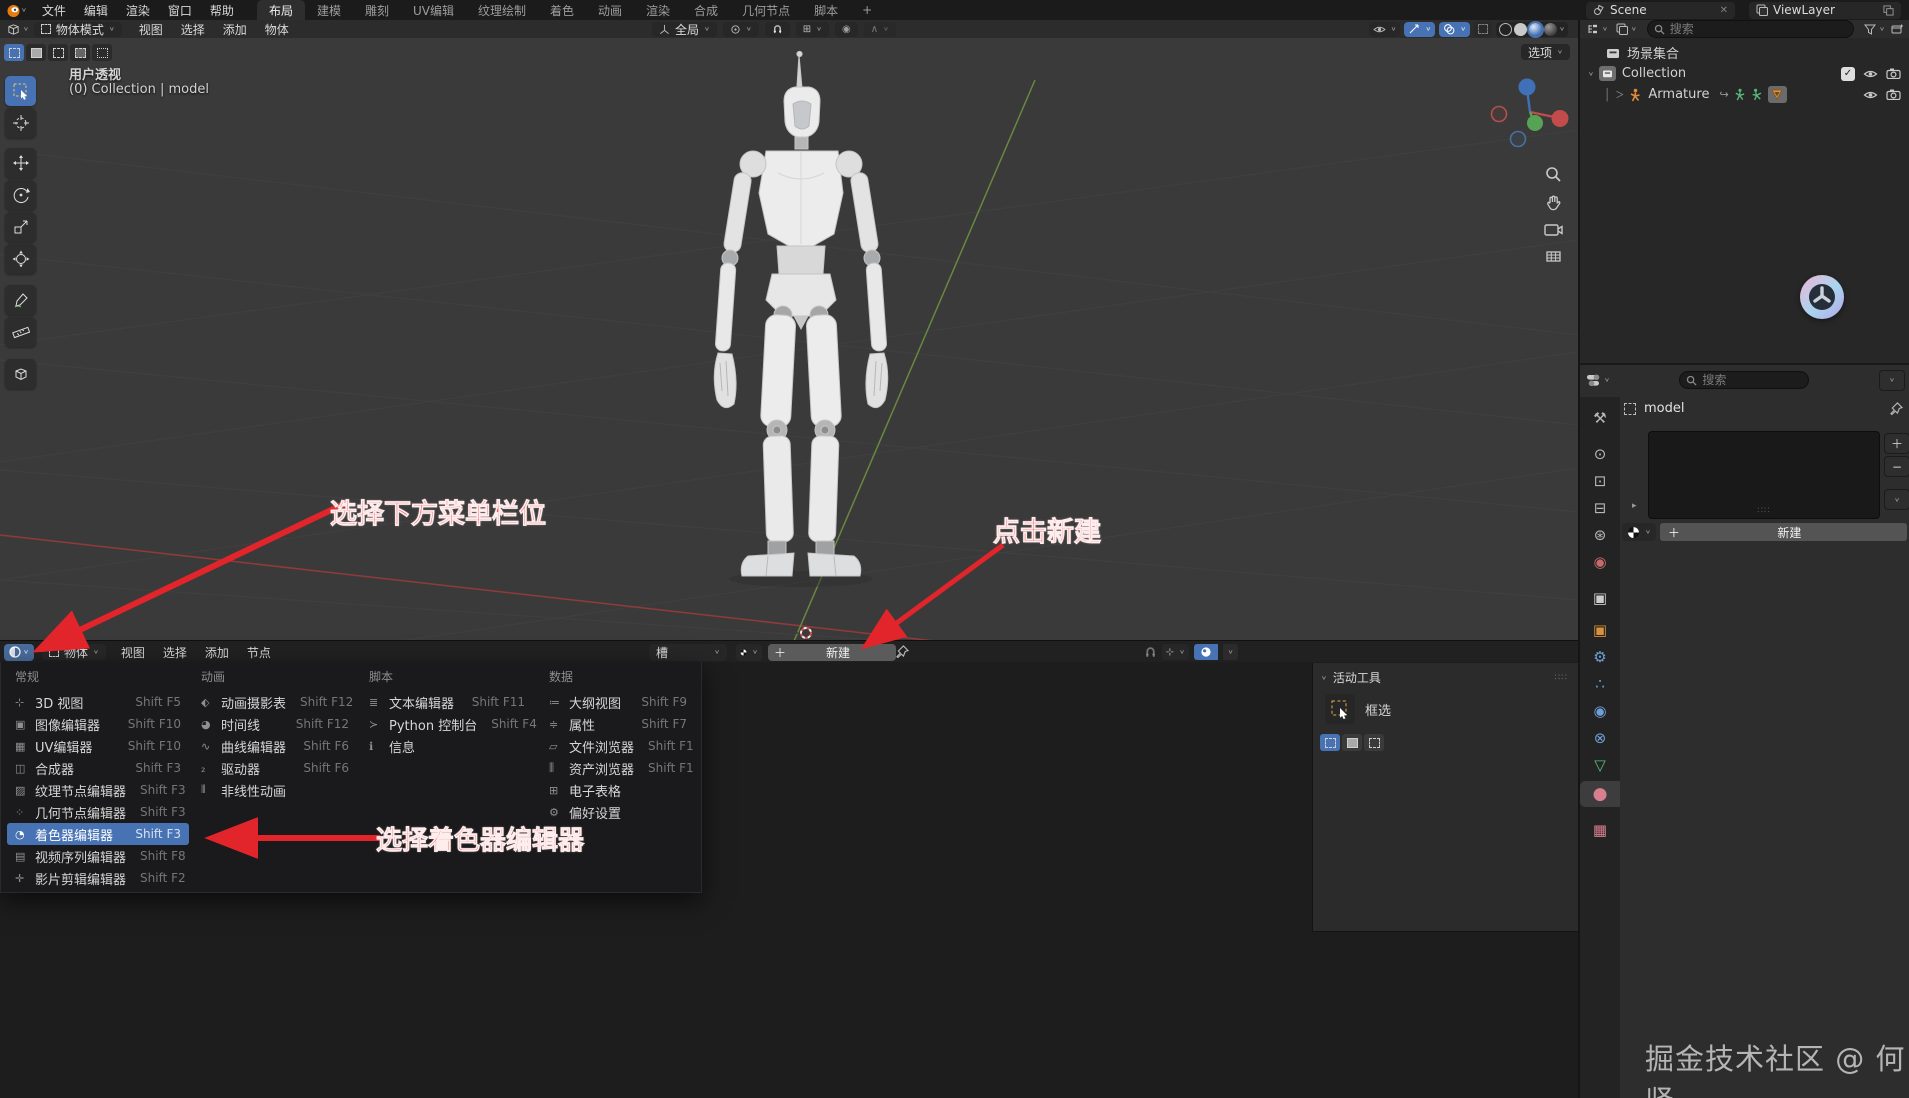 Image resolution: width=1909 pixels, height=1098 pixels. What do you see at coordinates (20, 374) in the screenshot?
I see `add-cube-tool` at bounding box center [20, 374].